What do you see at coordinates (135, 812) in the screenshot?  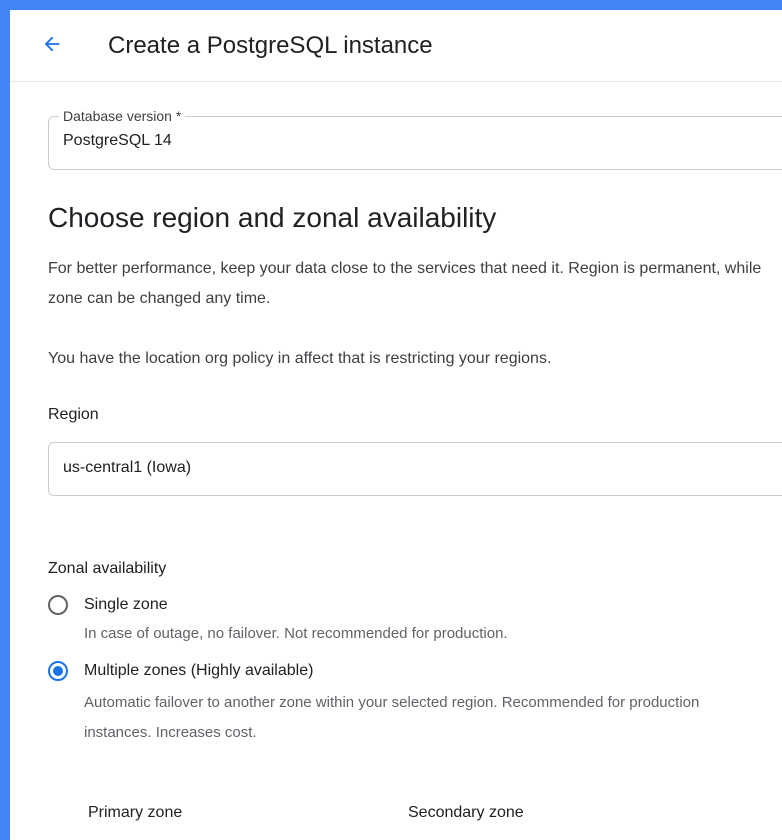 I see `primary-zone-label: Primary zone` at bounding box center [135, 812].